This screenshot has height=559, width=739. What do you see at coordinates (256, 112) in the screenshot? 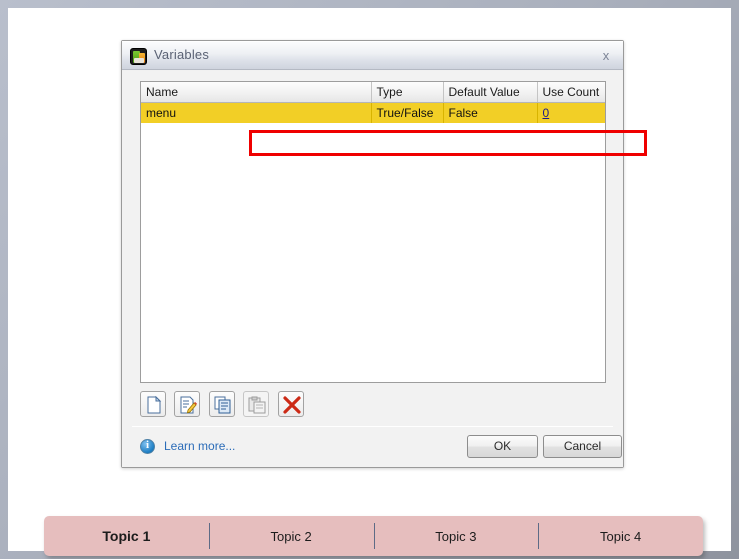
I see `cell-variable-name: menu` at bounding box center [256, 112].